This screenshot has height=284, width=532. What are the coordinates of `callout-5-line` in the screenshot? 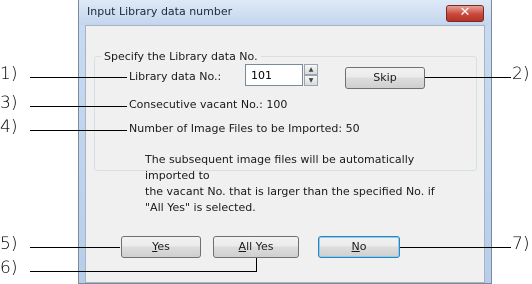 It's located at (75, 247).